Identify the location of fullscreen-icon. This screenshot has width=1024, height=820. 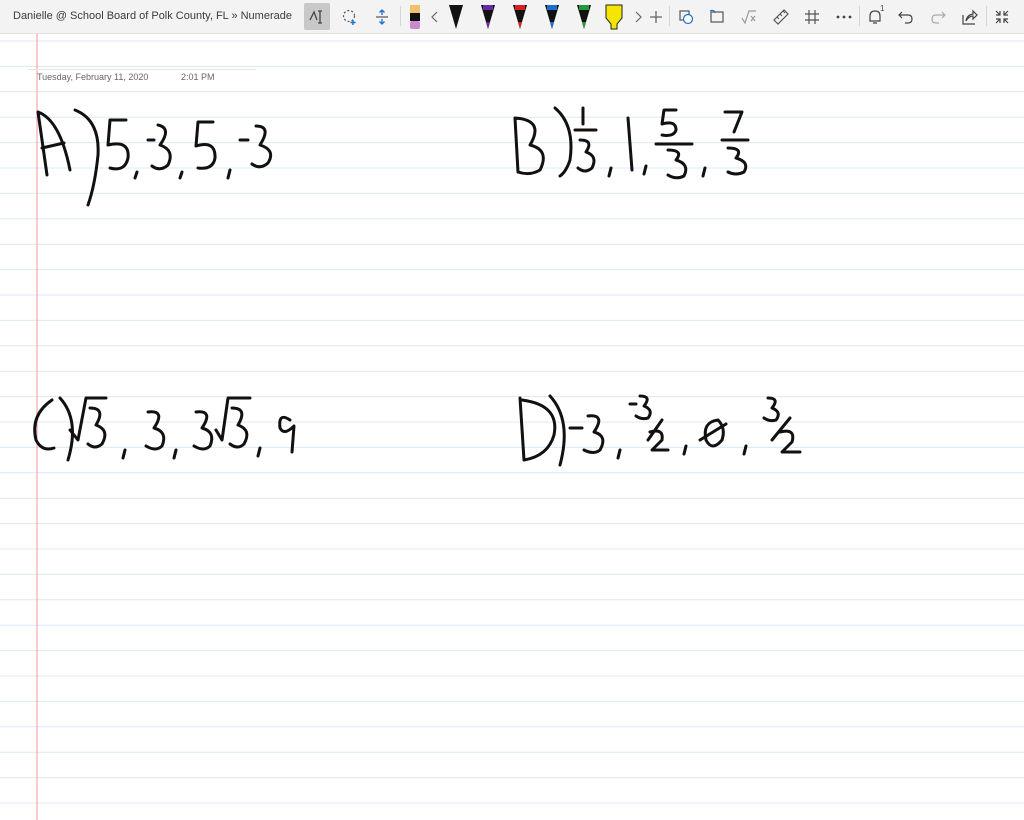
(1002, 16).